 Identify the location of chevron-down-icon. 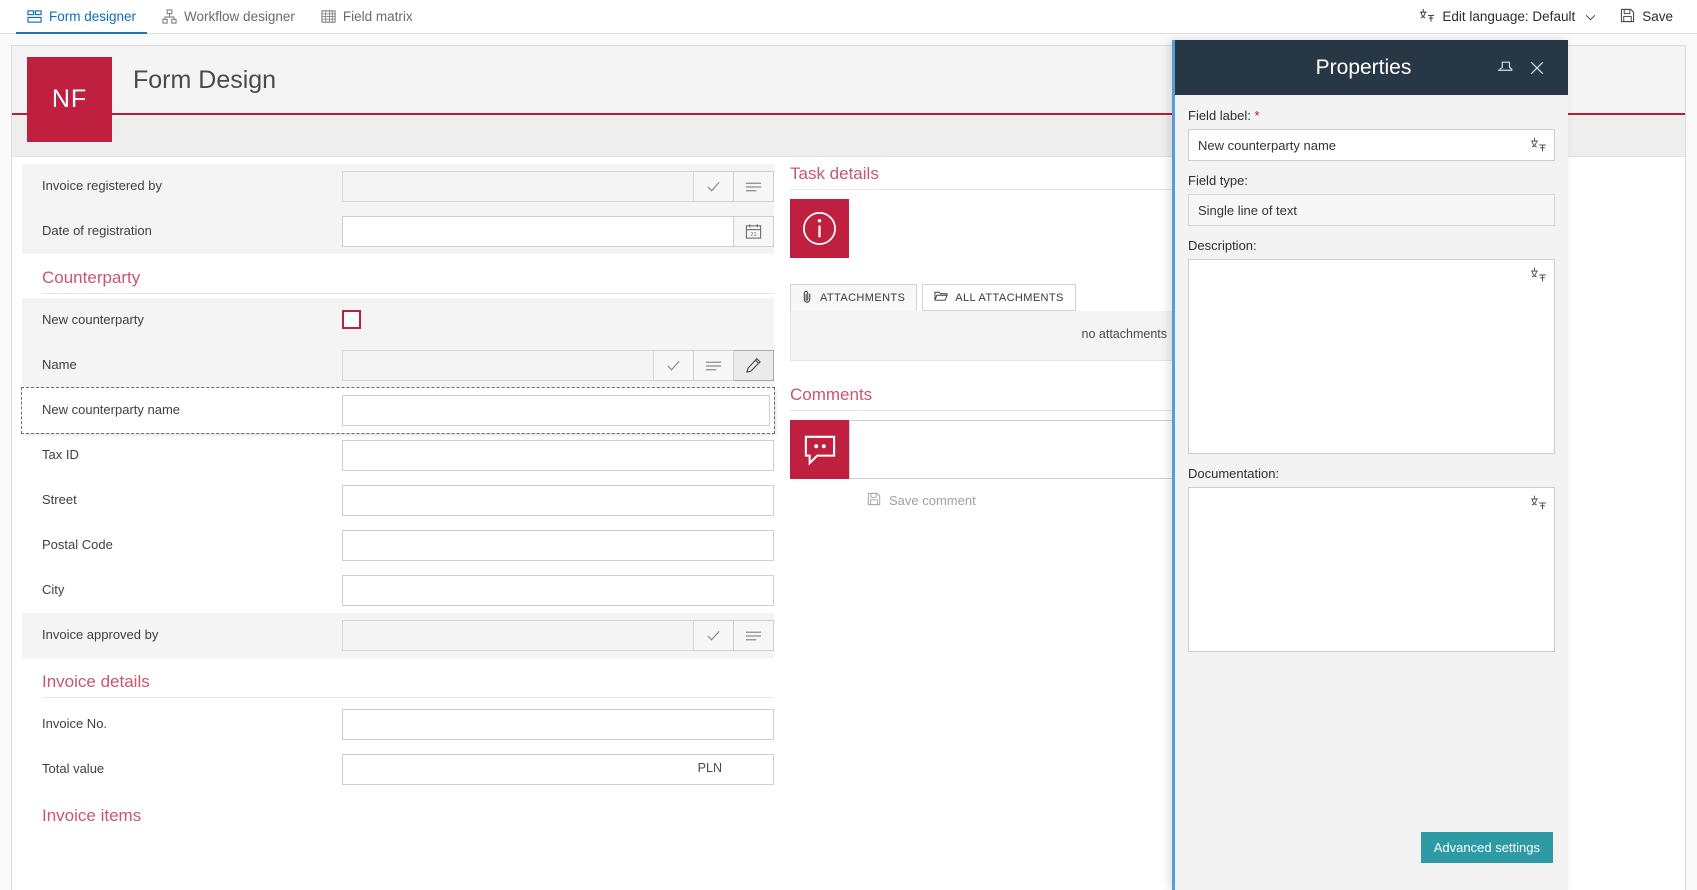
(1590, 16).